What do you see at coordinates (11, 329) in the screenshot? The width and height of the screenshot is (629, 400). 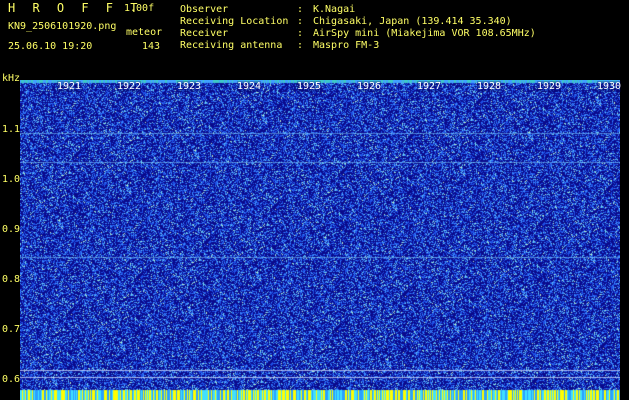 I see `y-tick-label: 0.7` at bounding box center [11, 329].